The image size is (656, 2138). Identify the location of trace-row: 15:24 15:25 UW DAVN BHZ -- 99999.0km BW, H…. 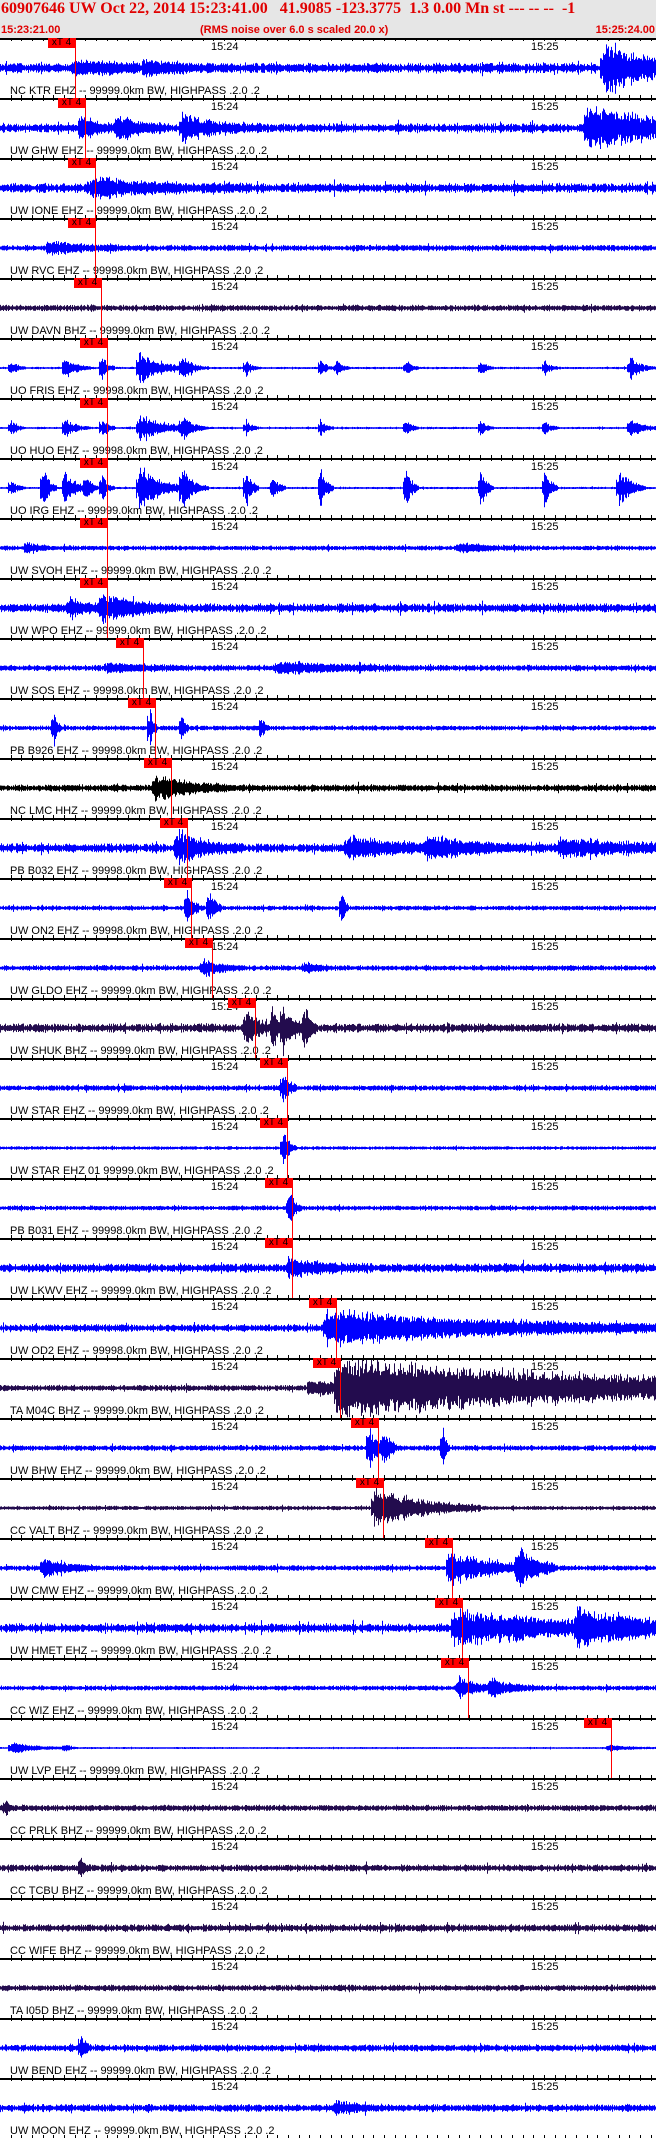
(328, 308).